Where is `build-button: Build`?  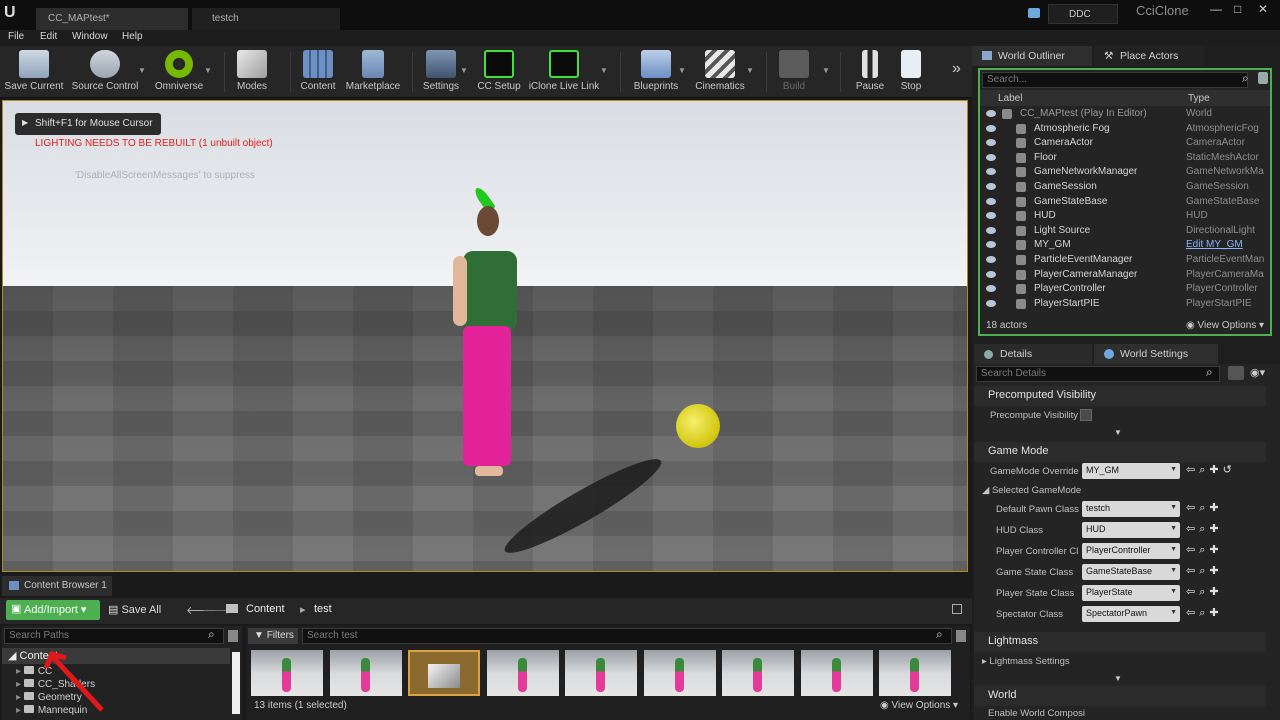
build-button: Build is located at coordinates (794, 72).